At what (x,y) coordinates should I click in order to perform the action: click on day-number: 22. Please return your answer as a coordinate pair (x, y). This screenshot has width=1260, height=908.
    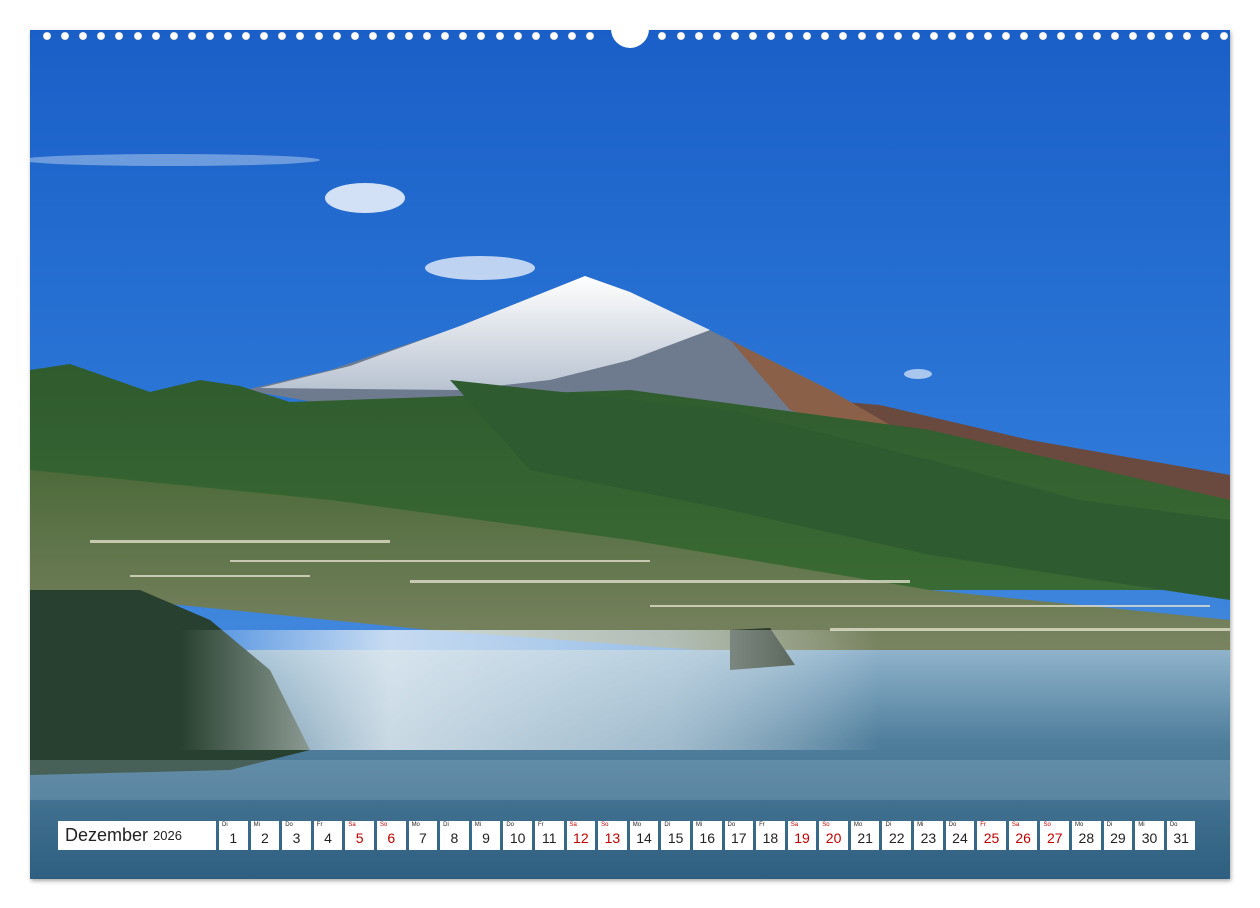
    Looking at the image, I should click on (896, 838).